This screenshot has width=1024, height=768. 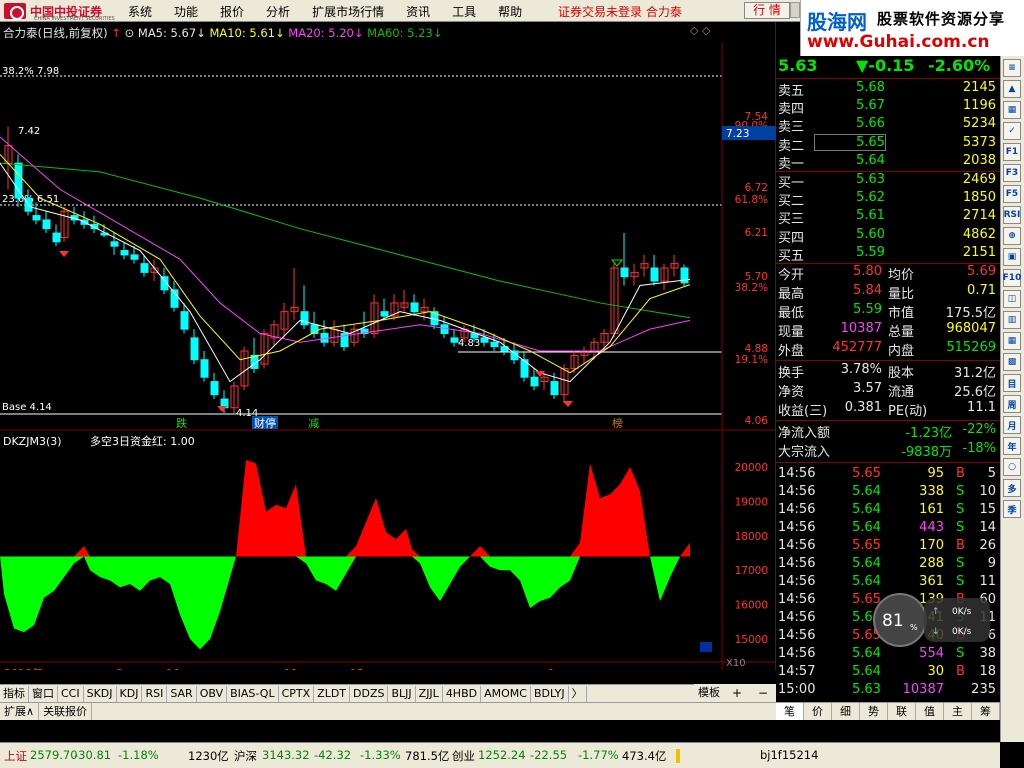 What do you see at coordinates (901, 313) in the screenshot?
I see `stat-label: 市值` at bounding box center [901, 313].